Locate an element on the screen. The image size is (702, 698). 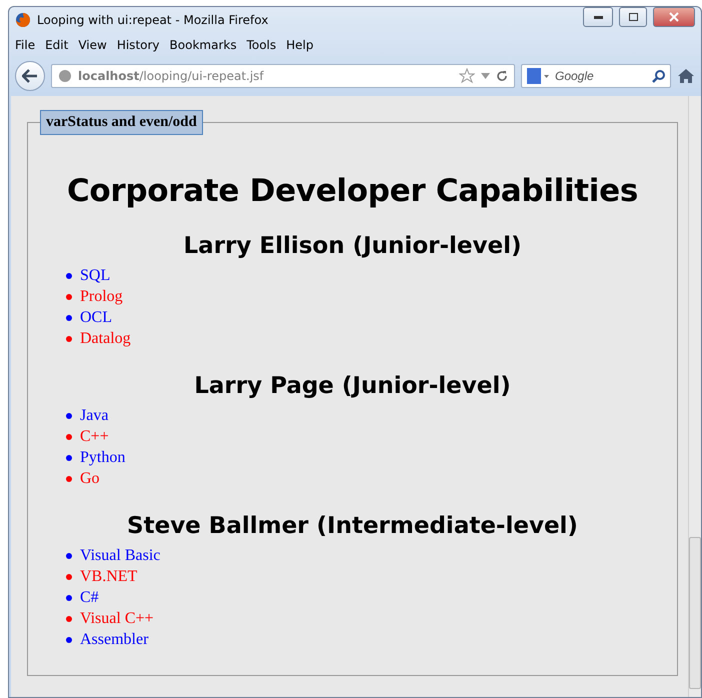
search-icon is located at coordinates (658, 76).